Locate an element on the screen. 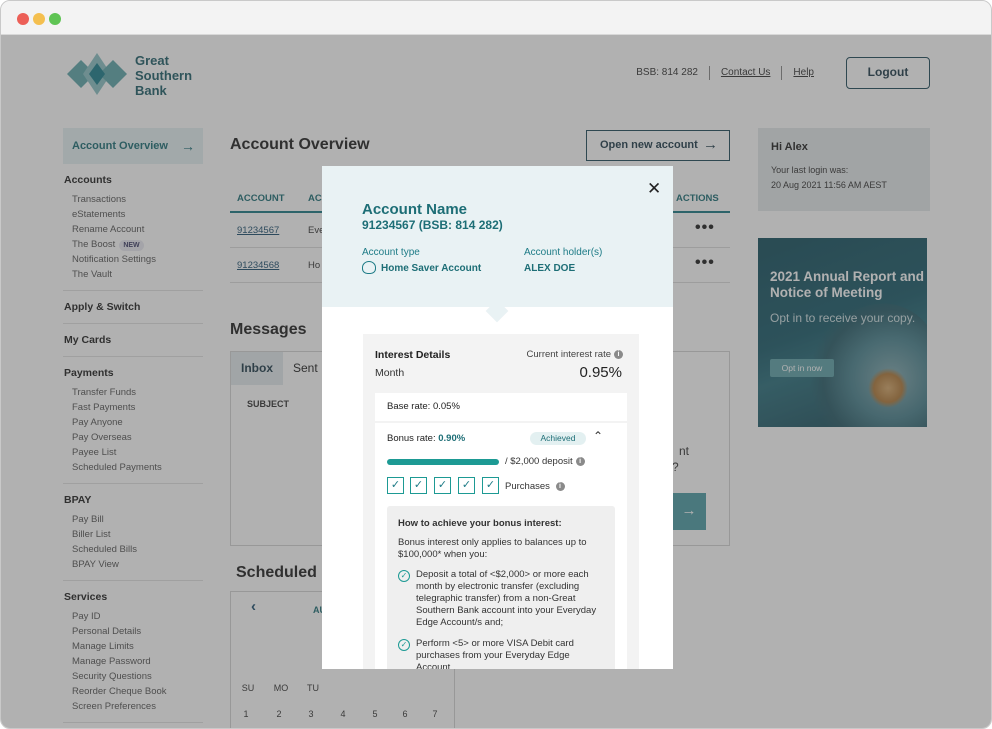  achieved-badge: Achieved is located at coordinates (558, 438).